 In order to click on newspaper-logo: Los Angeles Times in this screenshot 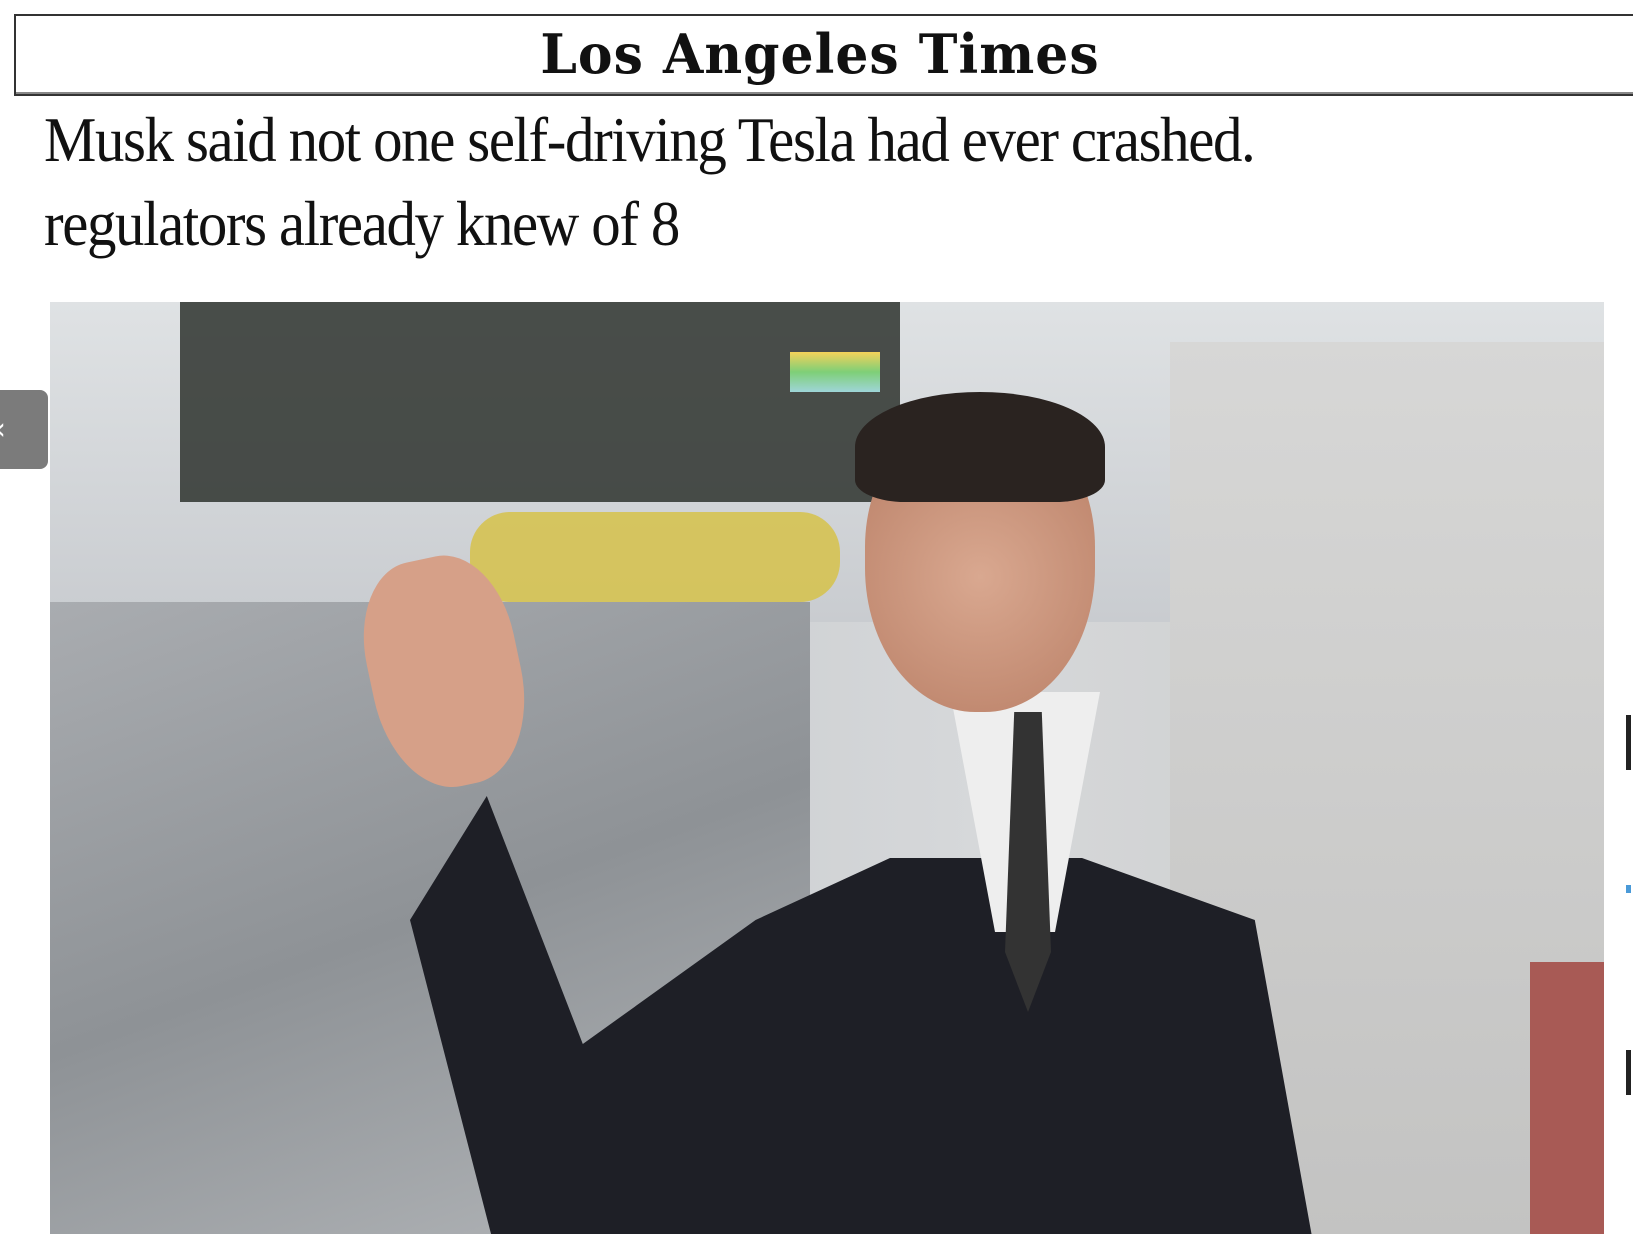, I will do `click(820, 54)`.